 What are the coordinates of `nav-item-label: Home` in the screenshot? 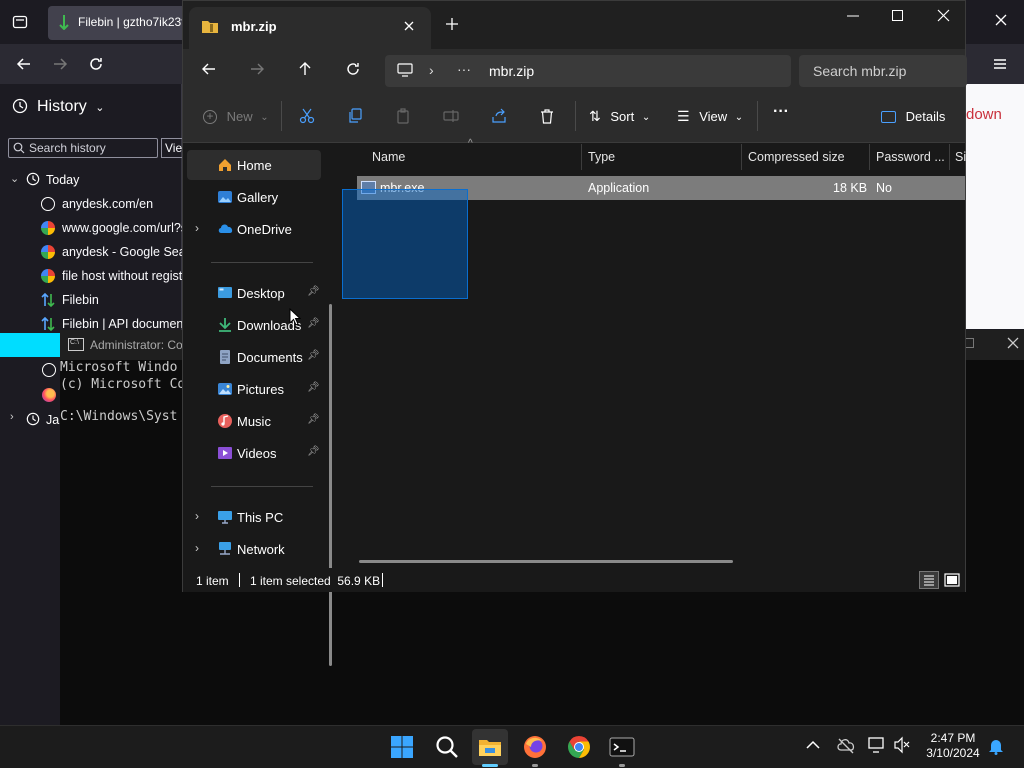 It's located at (254, 165).